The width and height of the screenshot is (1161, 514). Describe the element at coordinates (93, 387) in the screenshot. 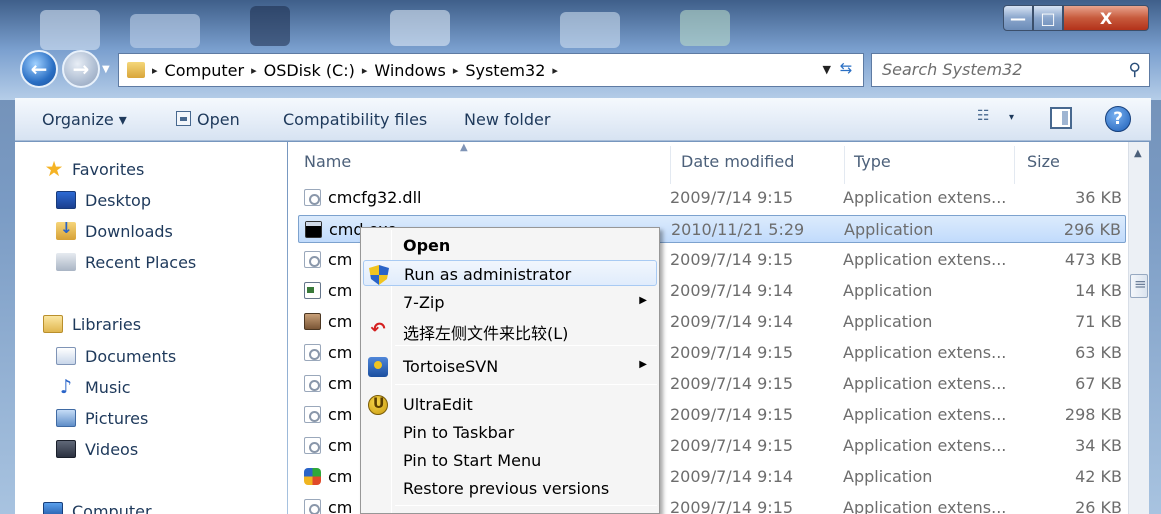

I see `nav-music: ♪ Music` at that location.